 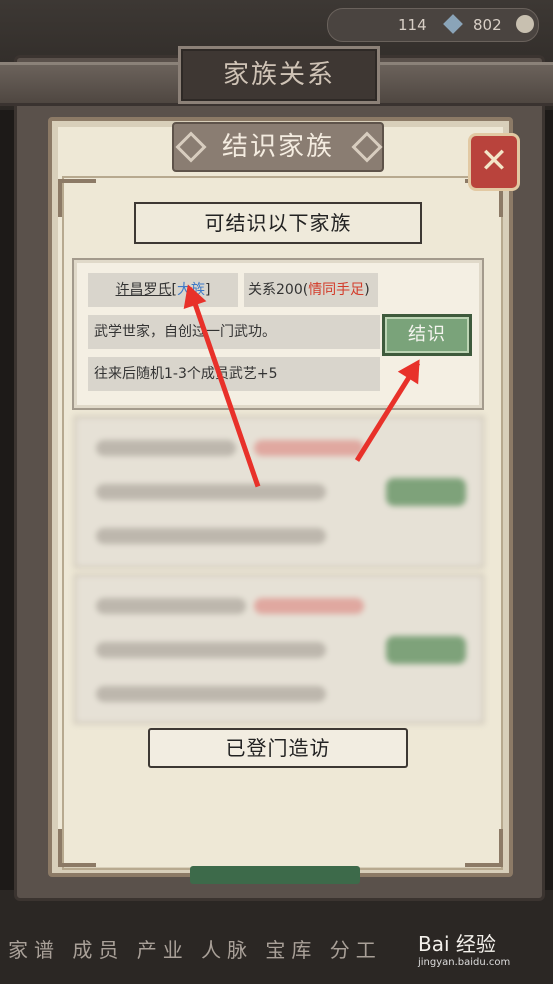 What do you see at coordinates (453, 24) in the screenshot?
I see `gem-icon` at bounding box center [453, 24].